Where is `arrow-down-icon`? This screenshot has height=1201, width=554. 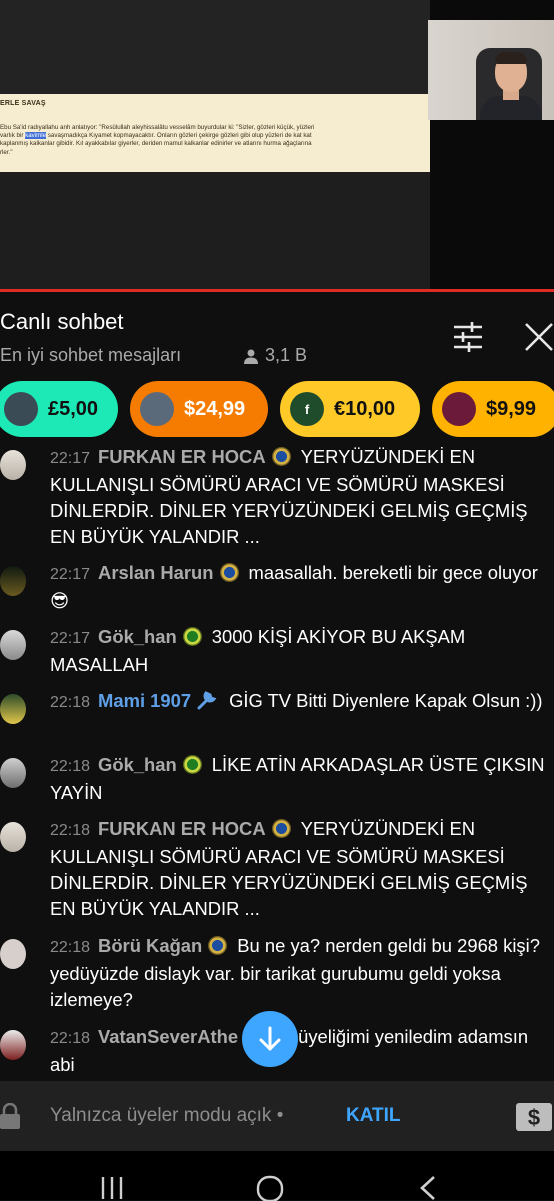 arrow-down-icon is located at coordinates (270, 1038).